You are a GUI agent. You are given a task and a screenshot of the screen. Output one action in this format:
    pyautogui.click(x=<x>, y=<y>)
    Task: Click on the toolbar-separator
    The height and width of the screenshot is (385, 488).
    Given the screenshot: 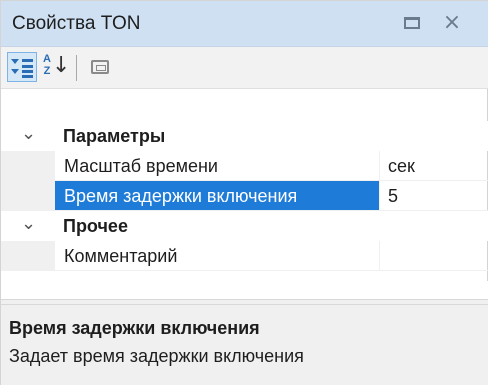 What is the action you would take?
    pyautogui.click(x=76, y=68)
    